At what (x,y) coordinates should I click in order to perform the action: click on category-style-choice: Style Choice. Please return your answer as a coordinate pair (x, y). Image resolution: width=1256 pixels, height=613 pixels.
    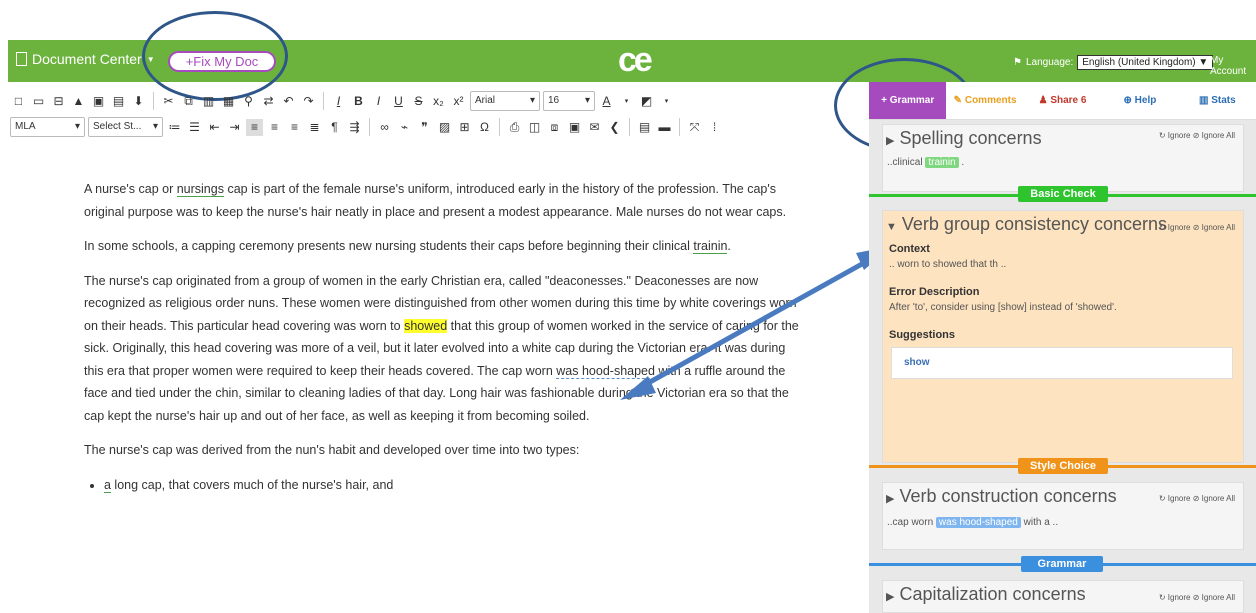
    Looking at the image, I should click on (1063, 466).